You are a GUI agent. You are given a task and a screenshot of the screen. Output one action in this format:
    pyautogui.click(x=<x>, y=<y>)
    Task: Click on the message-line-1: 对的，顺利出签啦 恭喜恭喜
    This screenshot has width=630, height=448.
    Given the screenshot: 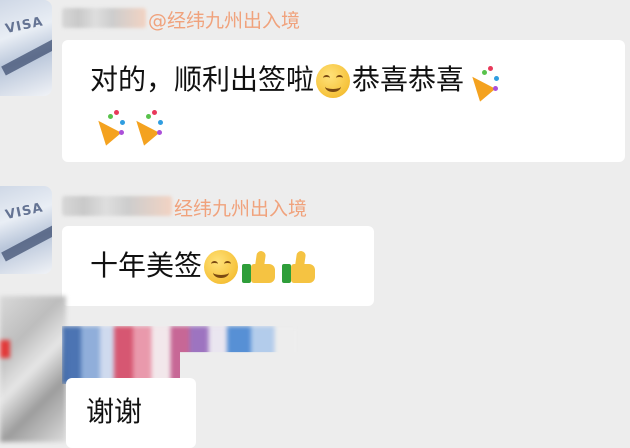 What is the action you would take?
    pyautogui.click(x=296, y=81)
    